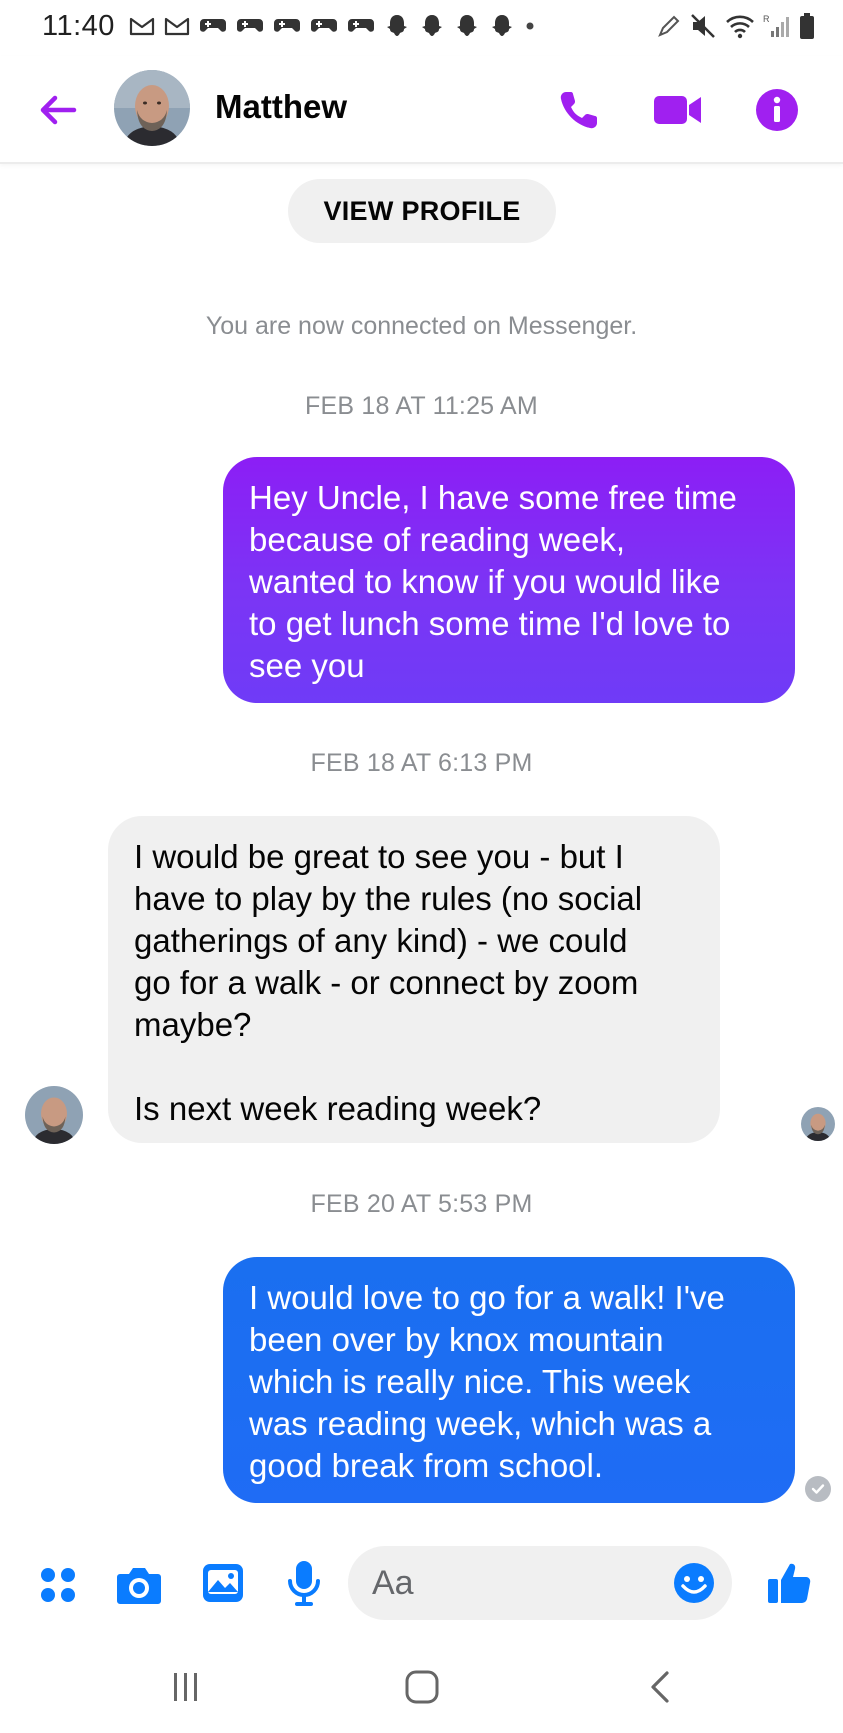 The height and width of the screenshot is (1733, 843). Describe the element at coordinates (807, 26) in the screenshot. I see `battery-icon` at that location.